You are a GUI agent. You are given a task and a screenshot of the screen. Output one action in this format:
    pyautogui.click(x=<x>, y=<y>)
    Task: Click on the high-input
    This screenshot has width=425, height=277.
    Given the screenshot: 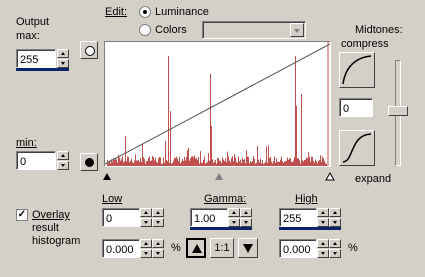 What is the action you would take?
    pyautogui.click(x=298, y=217)
    